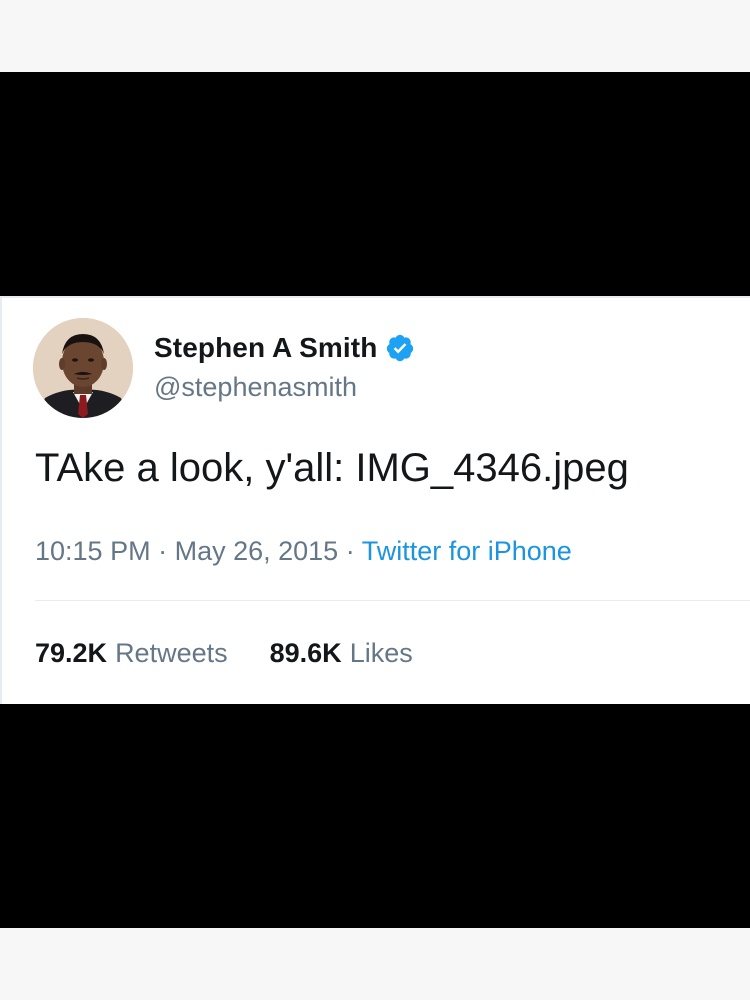 The width and height of the screenshot is (750, 1000). I want to click on likes-label: Likes, so click(381, 653).